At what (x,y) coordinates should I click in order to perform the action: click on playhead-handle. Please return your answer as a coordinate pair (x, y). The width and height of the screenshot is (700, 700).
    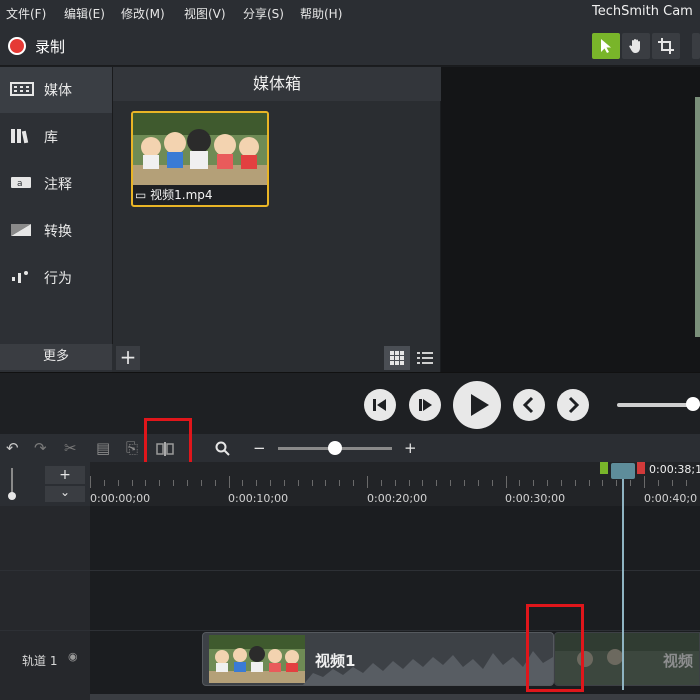
    Looking at the image, I should click on (623, 471).